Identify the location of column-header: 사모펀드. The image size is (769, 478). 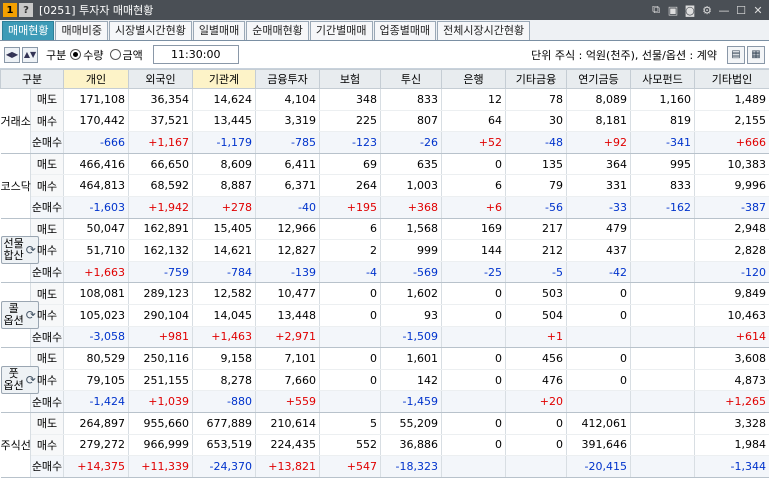
(663, 79).